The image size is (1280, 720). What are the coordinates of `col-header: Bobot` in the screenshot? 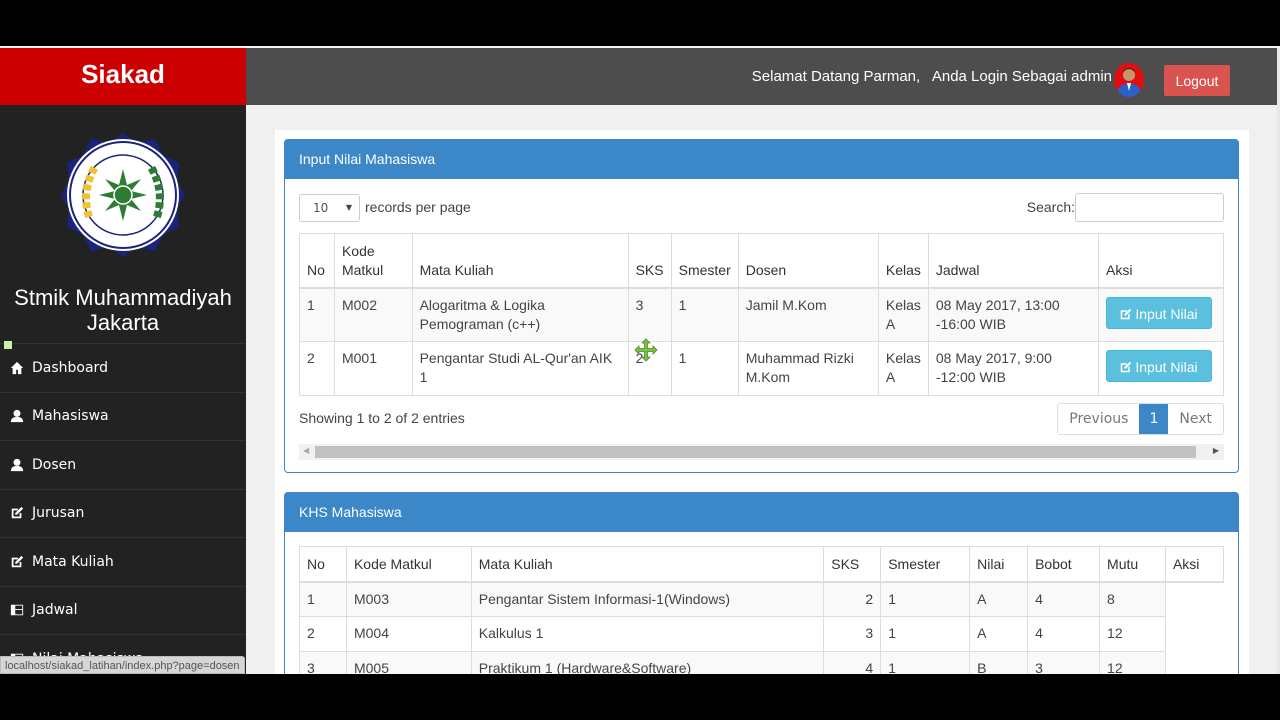 It's located at (1064, 564).